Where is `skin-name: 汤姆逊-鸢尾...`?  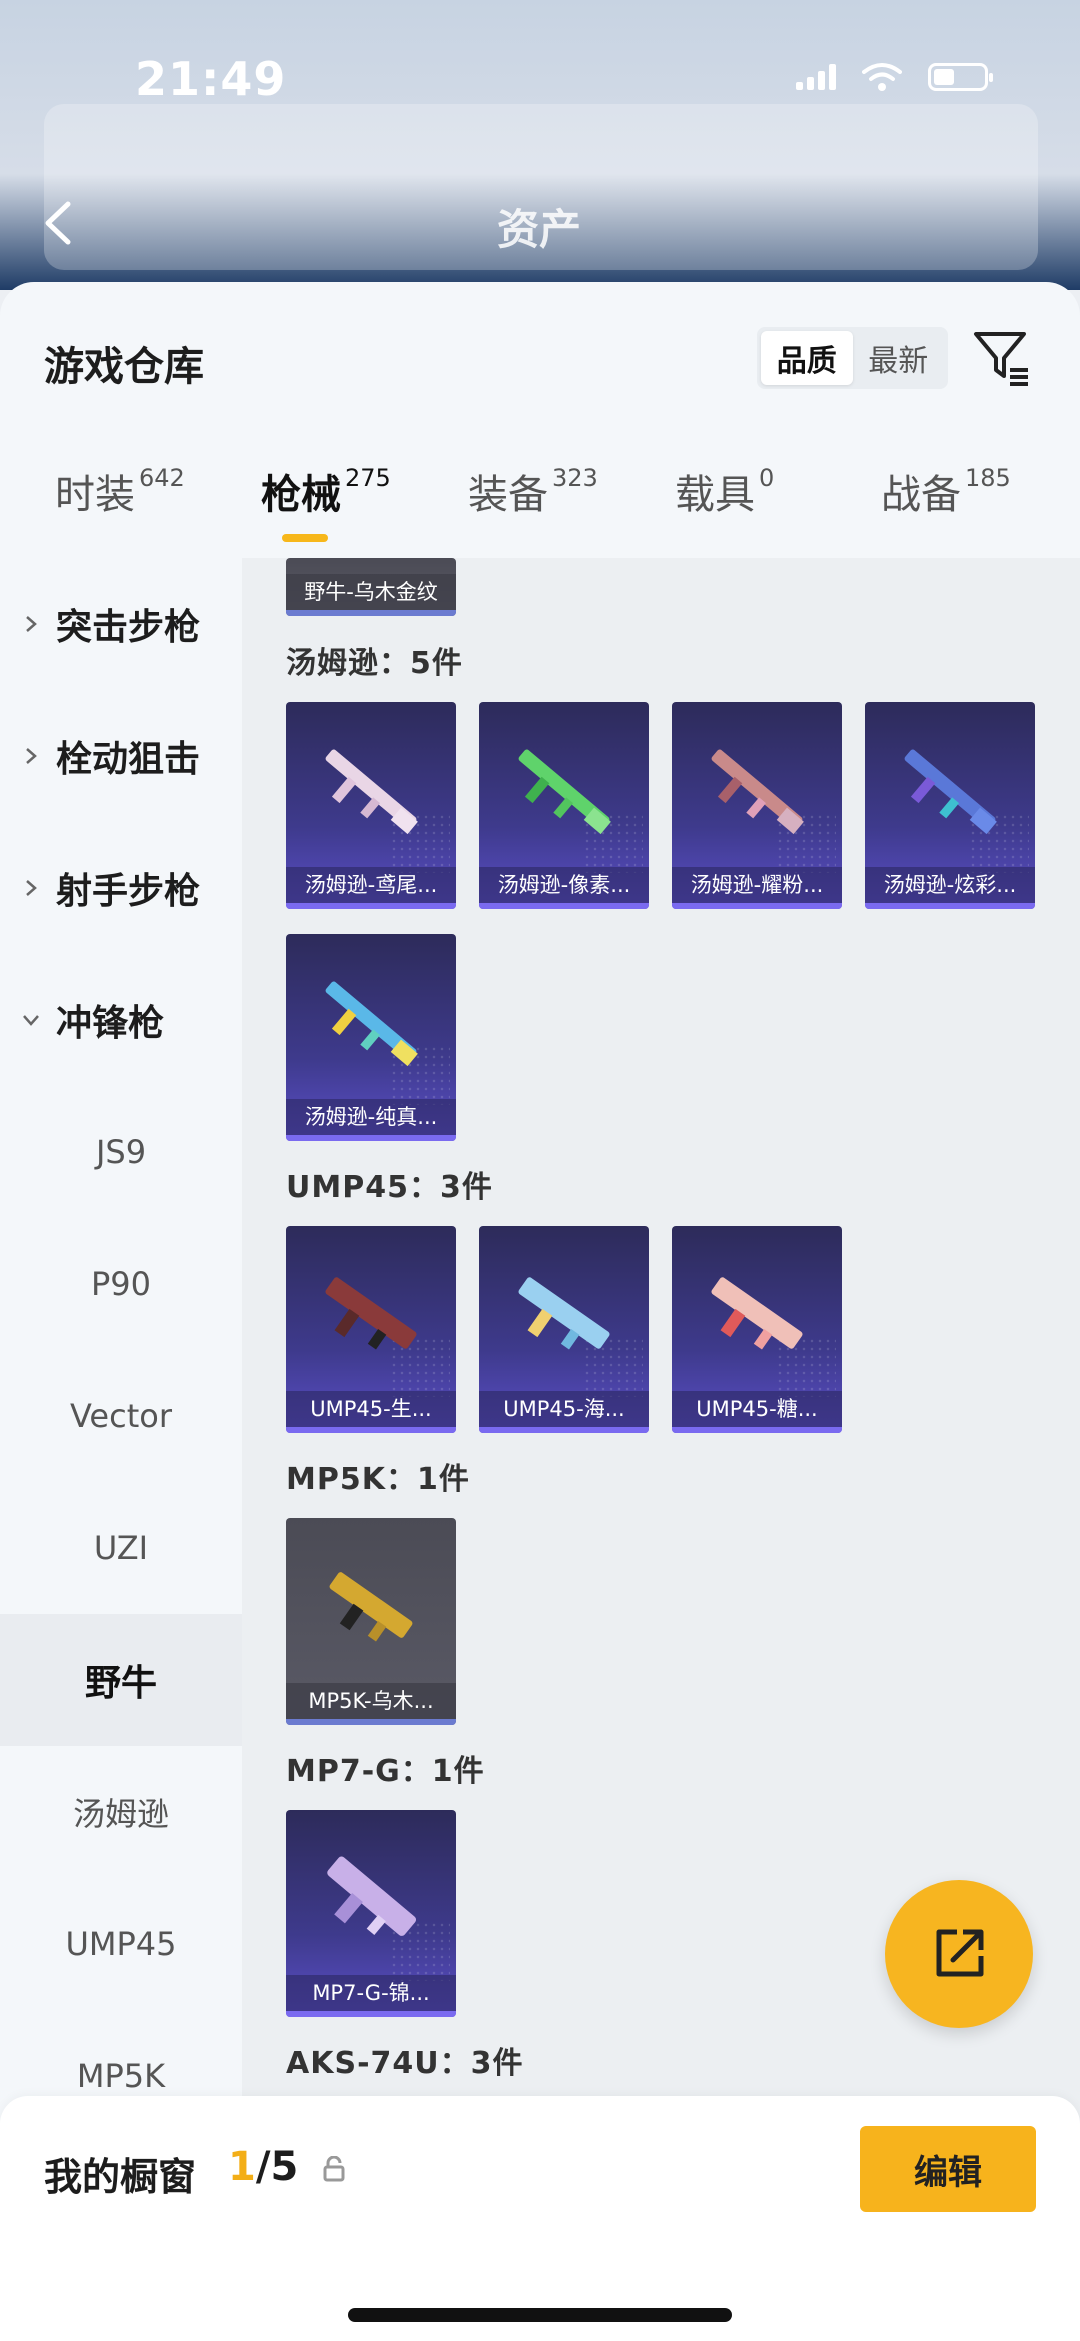
skin-name: 汤姆逊-鸢尾... is located at coordinates (371, 885).